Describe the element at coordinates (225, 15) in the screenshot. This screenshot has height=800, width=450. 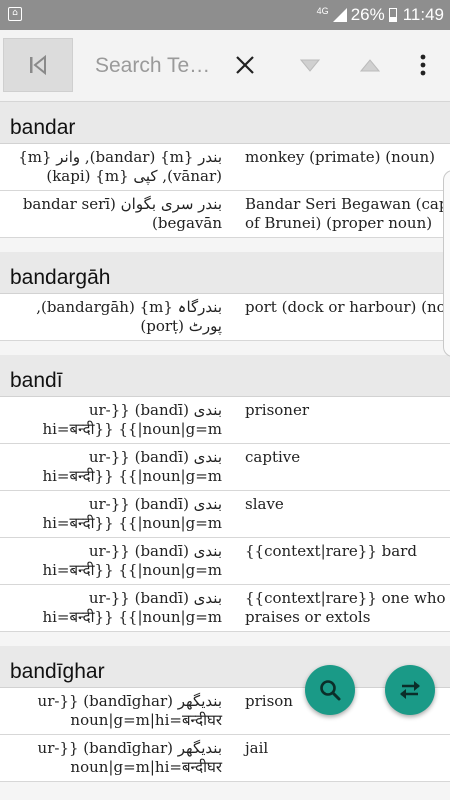
I see `status-bar: ⌂ 4G 26% 11:49` at that location.